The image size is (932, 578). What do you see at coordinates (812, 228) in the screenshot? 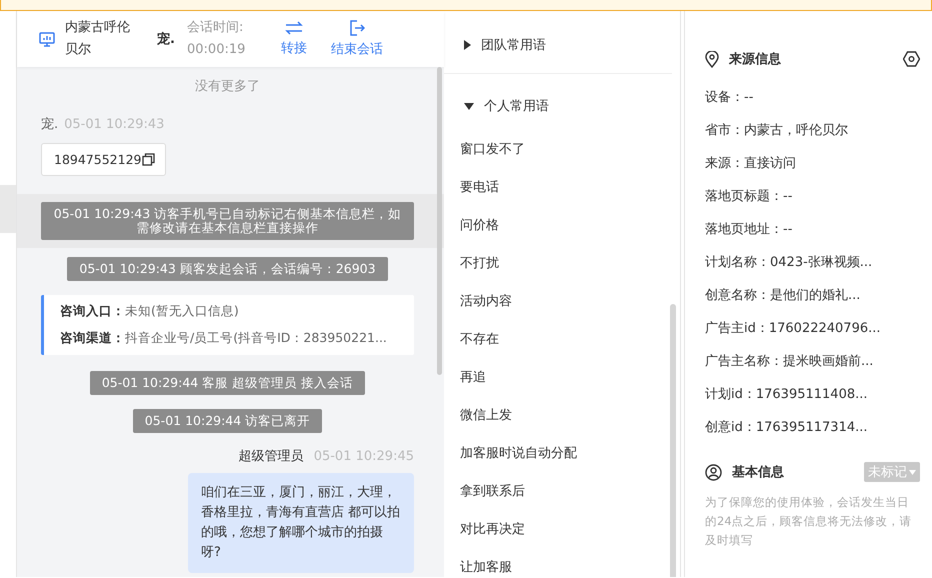
I see `source-field: 落地页地址：--` at bounding box center [812, 228].